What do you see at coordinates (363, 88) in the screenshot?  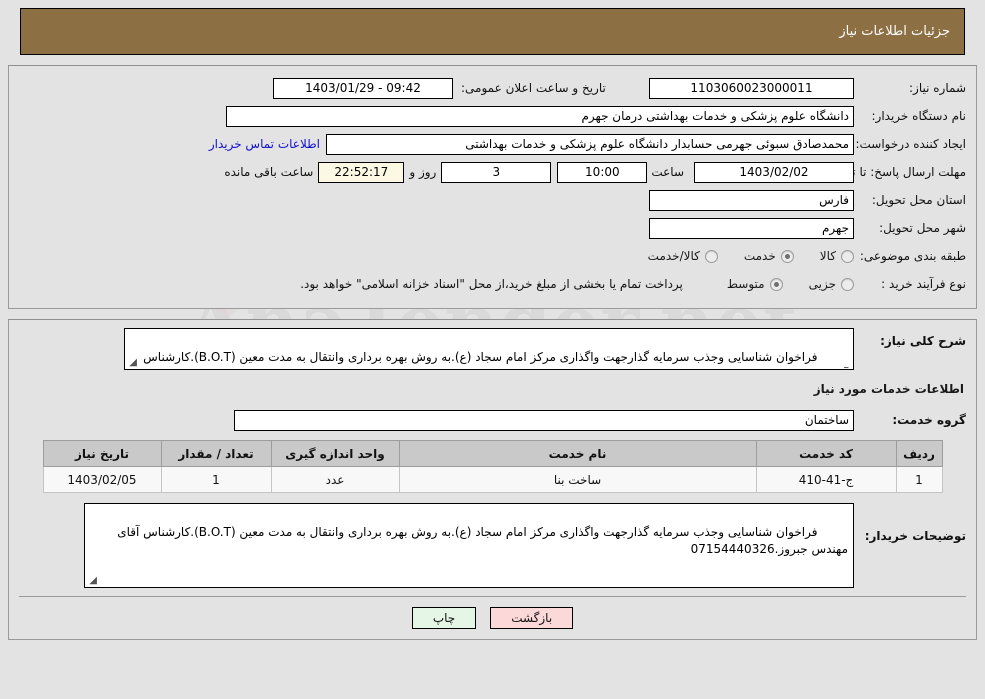 I see `announce-value: 09:42 - 1403/01/29` at bounding box center [363, 88].